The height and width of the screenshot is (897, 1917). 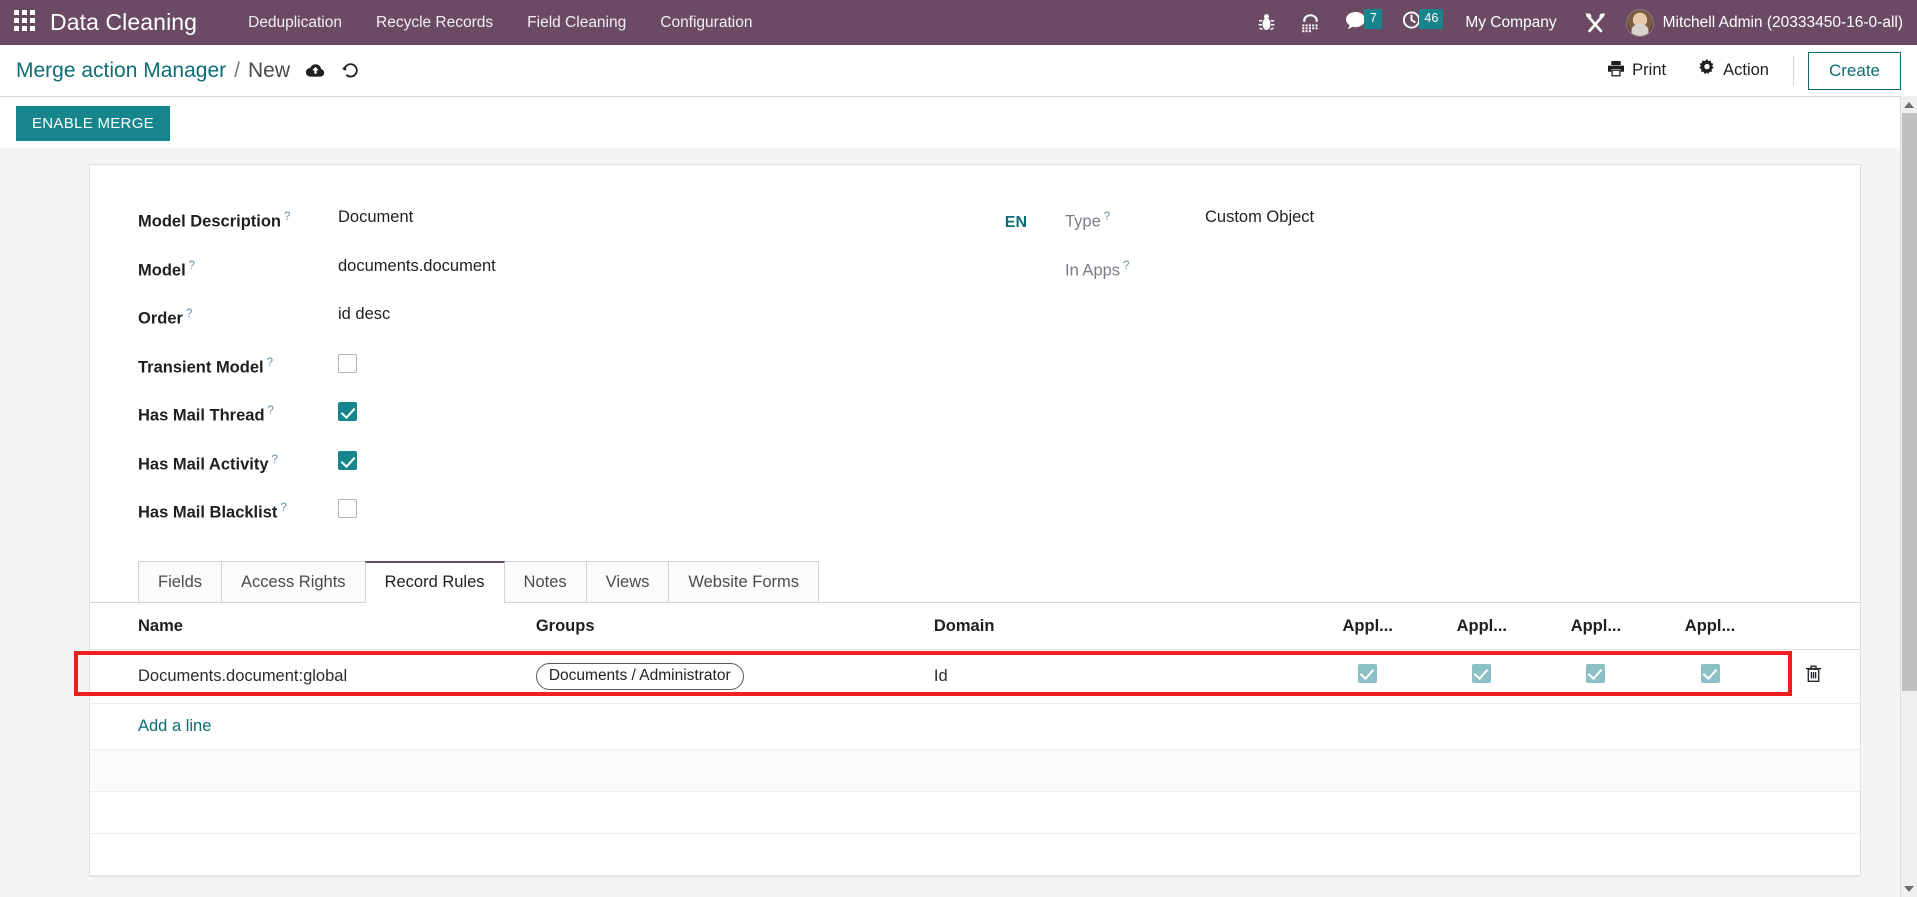 I want to click on control-panel-right: Print Action Create, so click(x=1746, y=70).